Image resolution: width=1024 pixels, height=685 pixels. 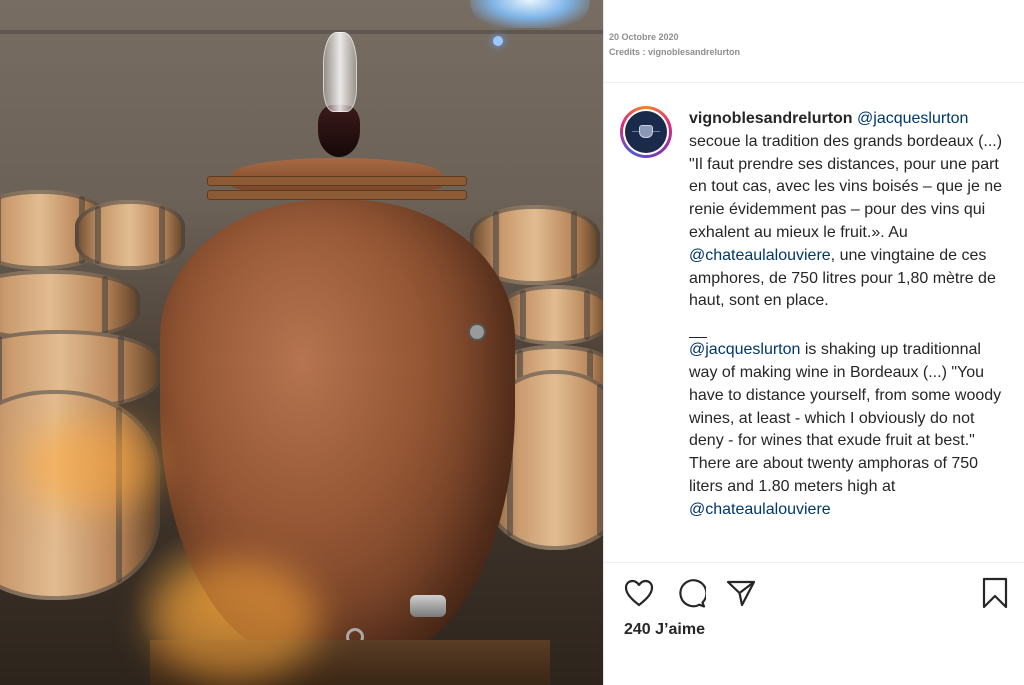 I want to click on likes-label: J’aime, so click(x=680, y=629).